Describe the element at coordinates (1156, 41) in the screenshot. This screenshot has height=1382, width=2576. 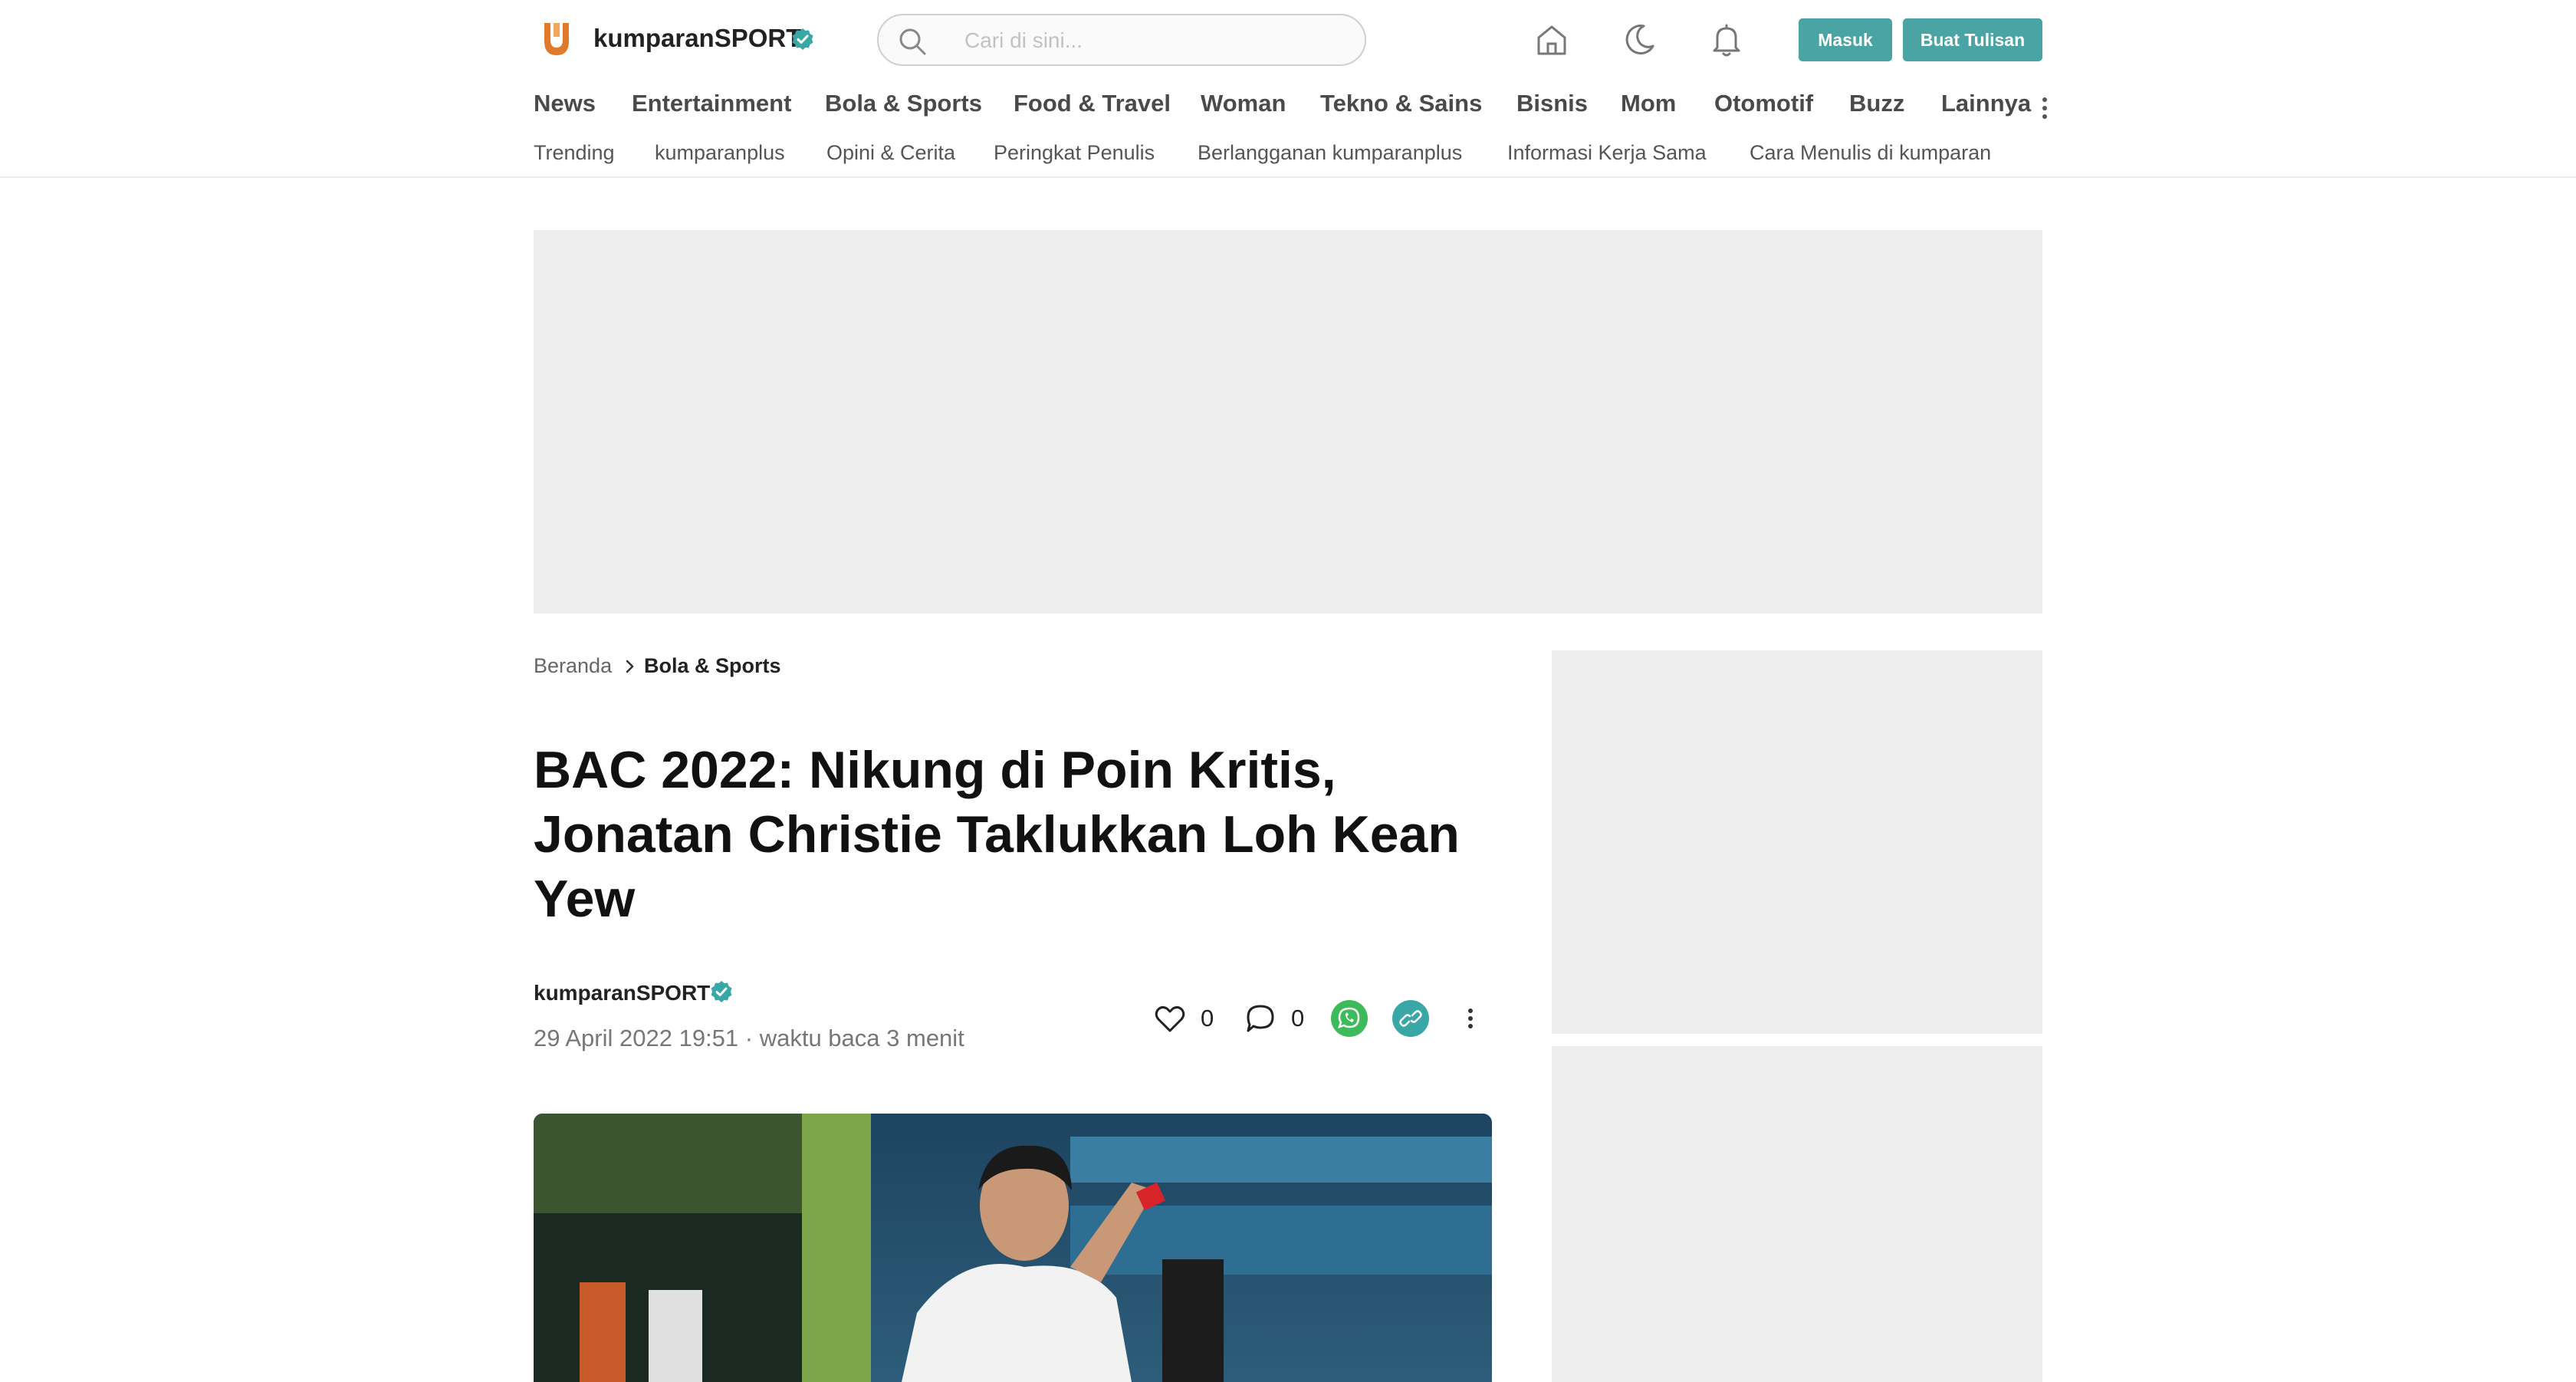
I see `search-input` at that location.